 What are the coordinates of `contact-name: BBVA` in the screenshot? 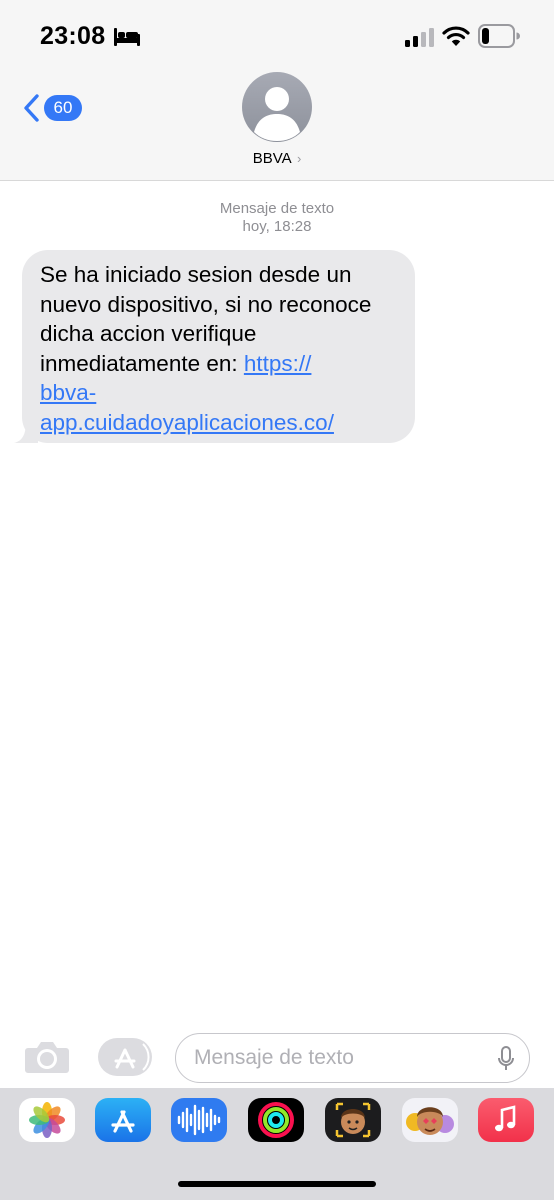 It's located at (271, 158).